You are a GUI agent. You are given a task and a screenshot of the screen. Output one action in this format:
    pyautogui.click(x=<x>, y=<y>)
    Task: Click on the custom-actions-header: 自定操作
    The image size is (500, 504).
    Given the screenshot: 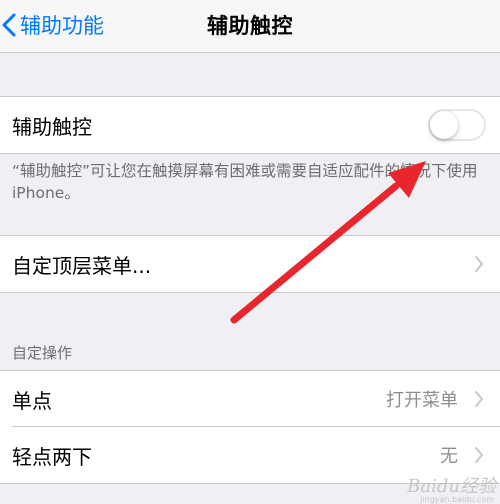 What is the action you would take?
    pyautogui.click(x=42, y=353)
    